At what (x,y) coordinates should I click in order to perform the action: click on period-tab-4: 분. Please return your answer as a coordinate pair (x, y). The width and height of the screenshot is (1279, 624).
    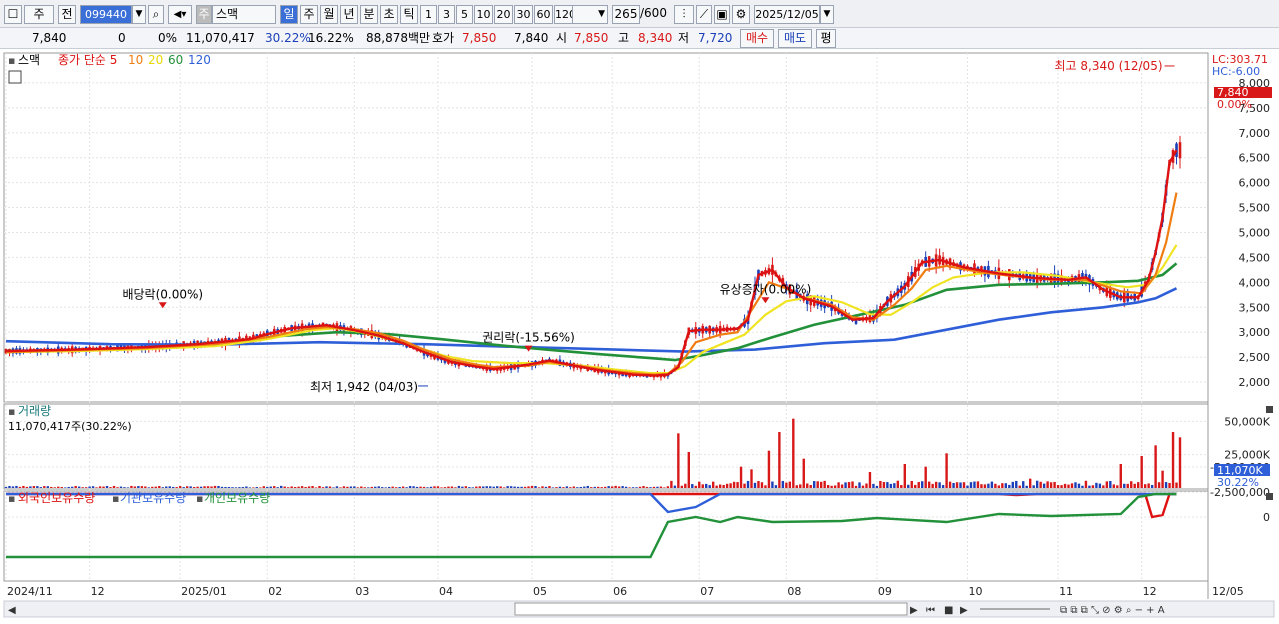
    Looking at the image, I should click on (369, 14).